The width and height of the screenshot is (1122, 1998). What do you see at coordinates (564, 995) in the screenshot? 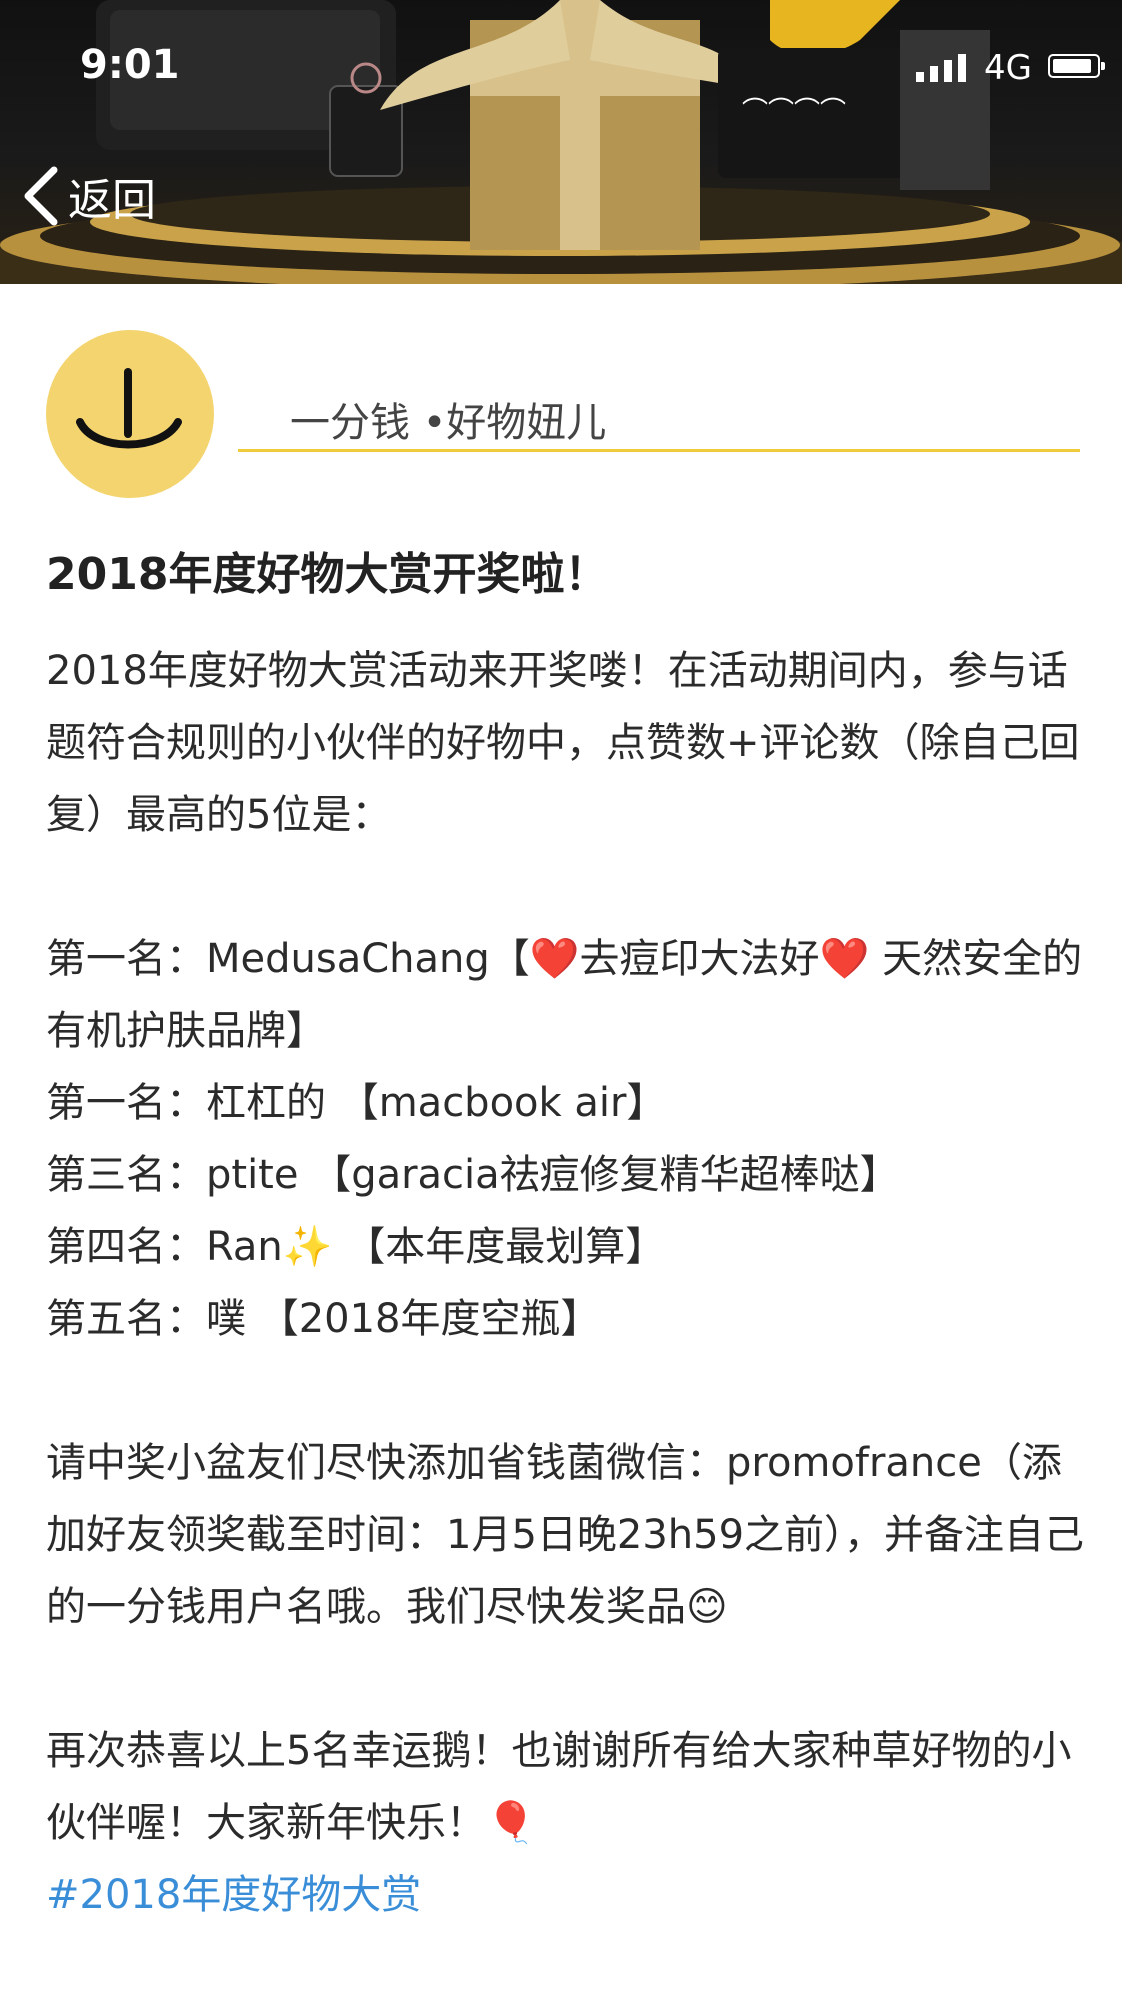
I see `winner-line-1: 第一名：MedusaChang【❤️去痘印大法好❤️ 天然安全的有机护肤品牌】` at bounding box center [564, 995].